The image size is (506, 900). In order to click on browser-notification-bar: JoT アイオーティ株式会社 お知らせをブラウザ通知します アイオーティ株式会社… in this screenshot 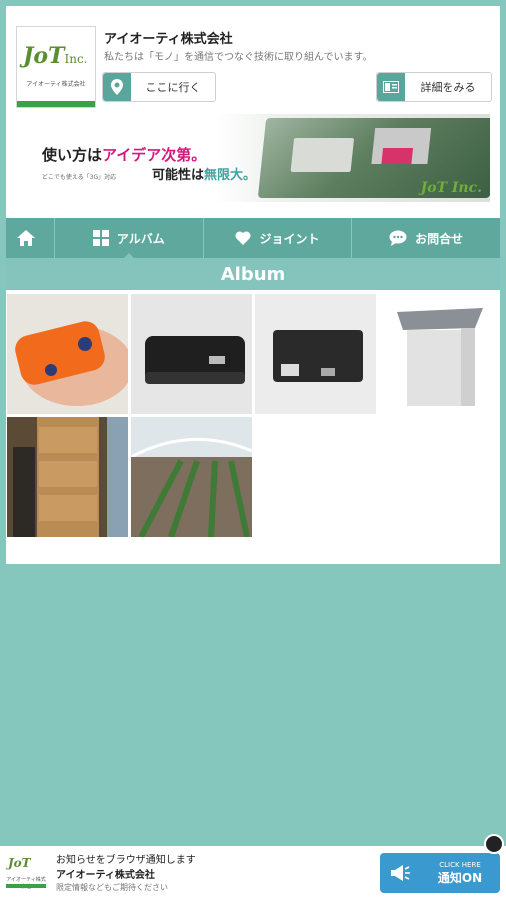, I will do `click(253, 873)`.